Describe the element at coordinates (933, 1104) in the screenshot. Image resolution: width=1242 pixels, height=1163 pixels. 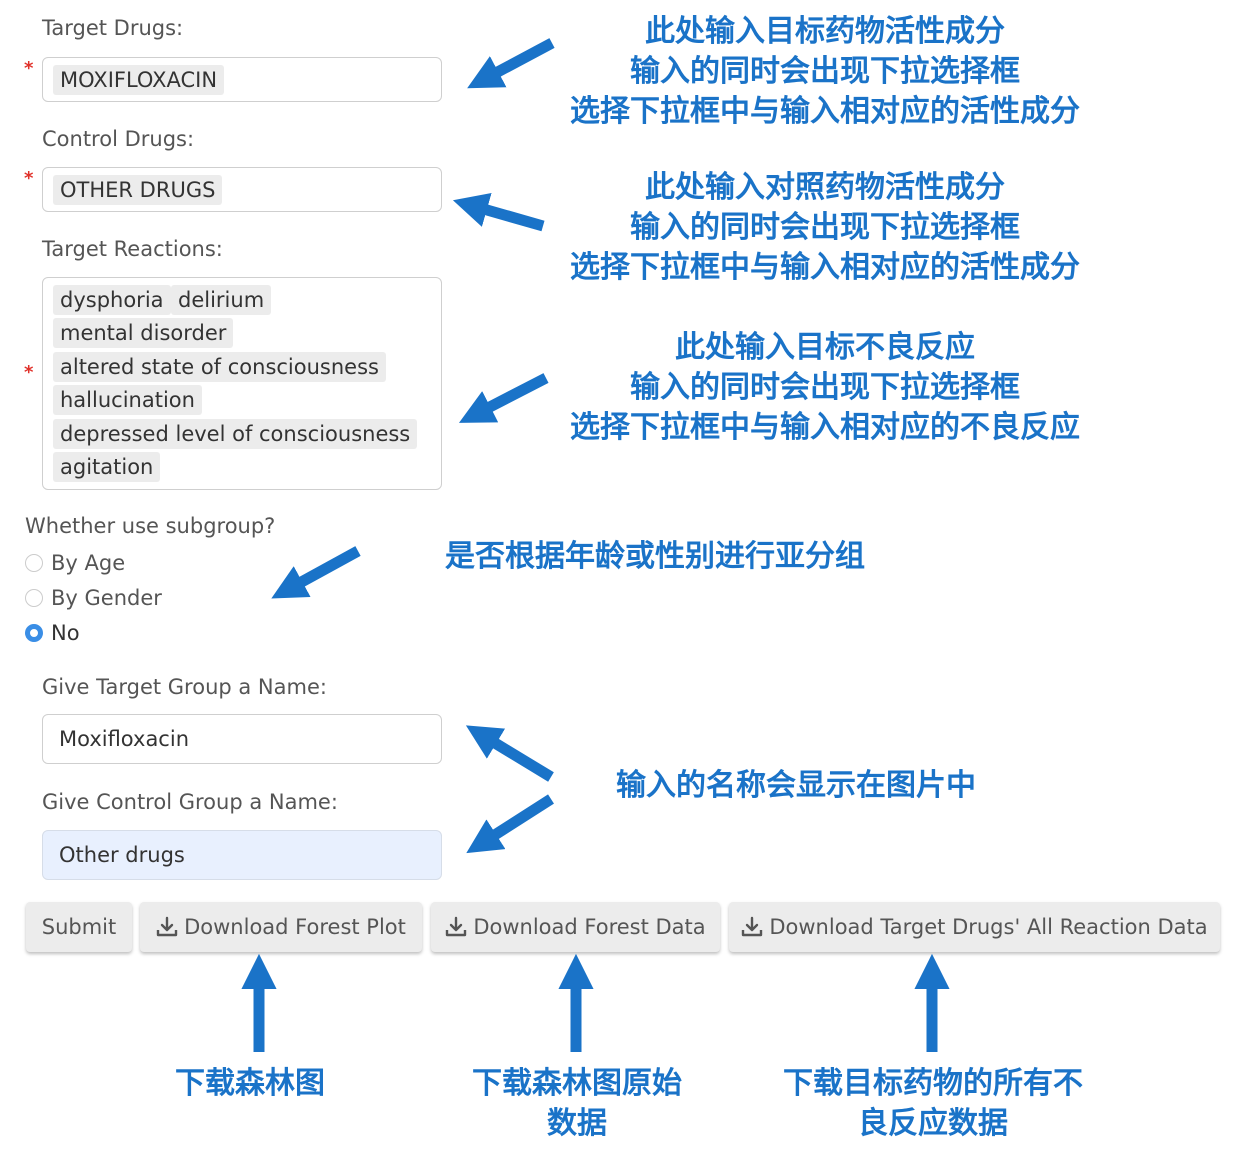
I see `annotation-all-reaction: 下载目标药物的所有不 良反应数据` at that location.